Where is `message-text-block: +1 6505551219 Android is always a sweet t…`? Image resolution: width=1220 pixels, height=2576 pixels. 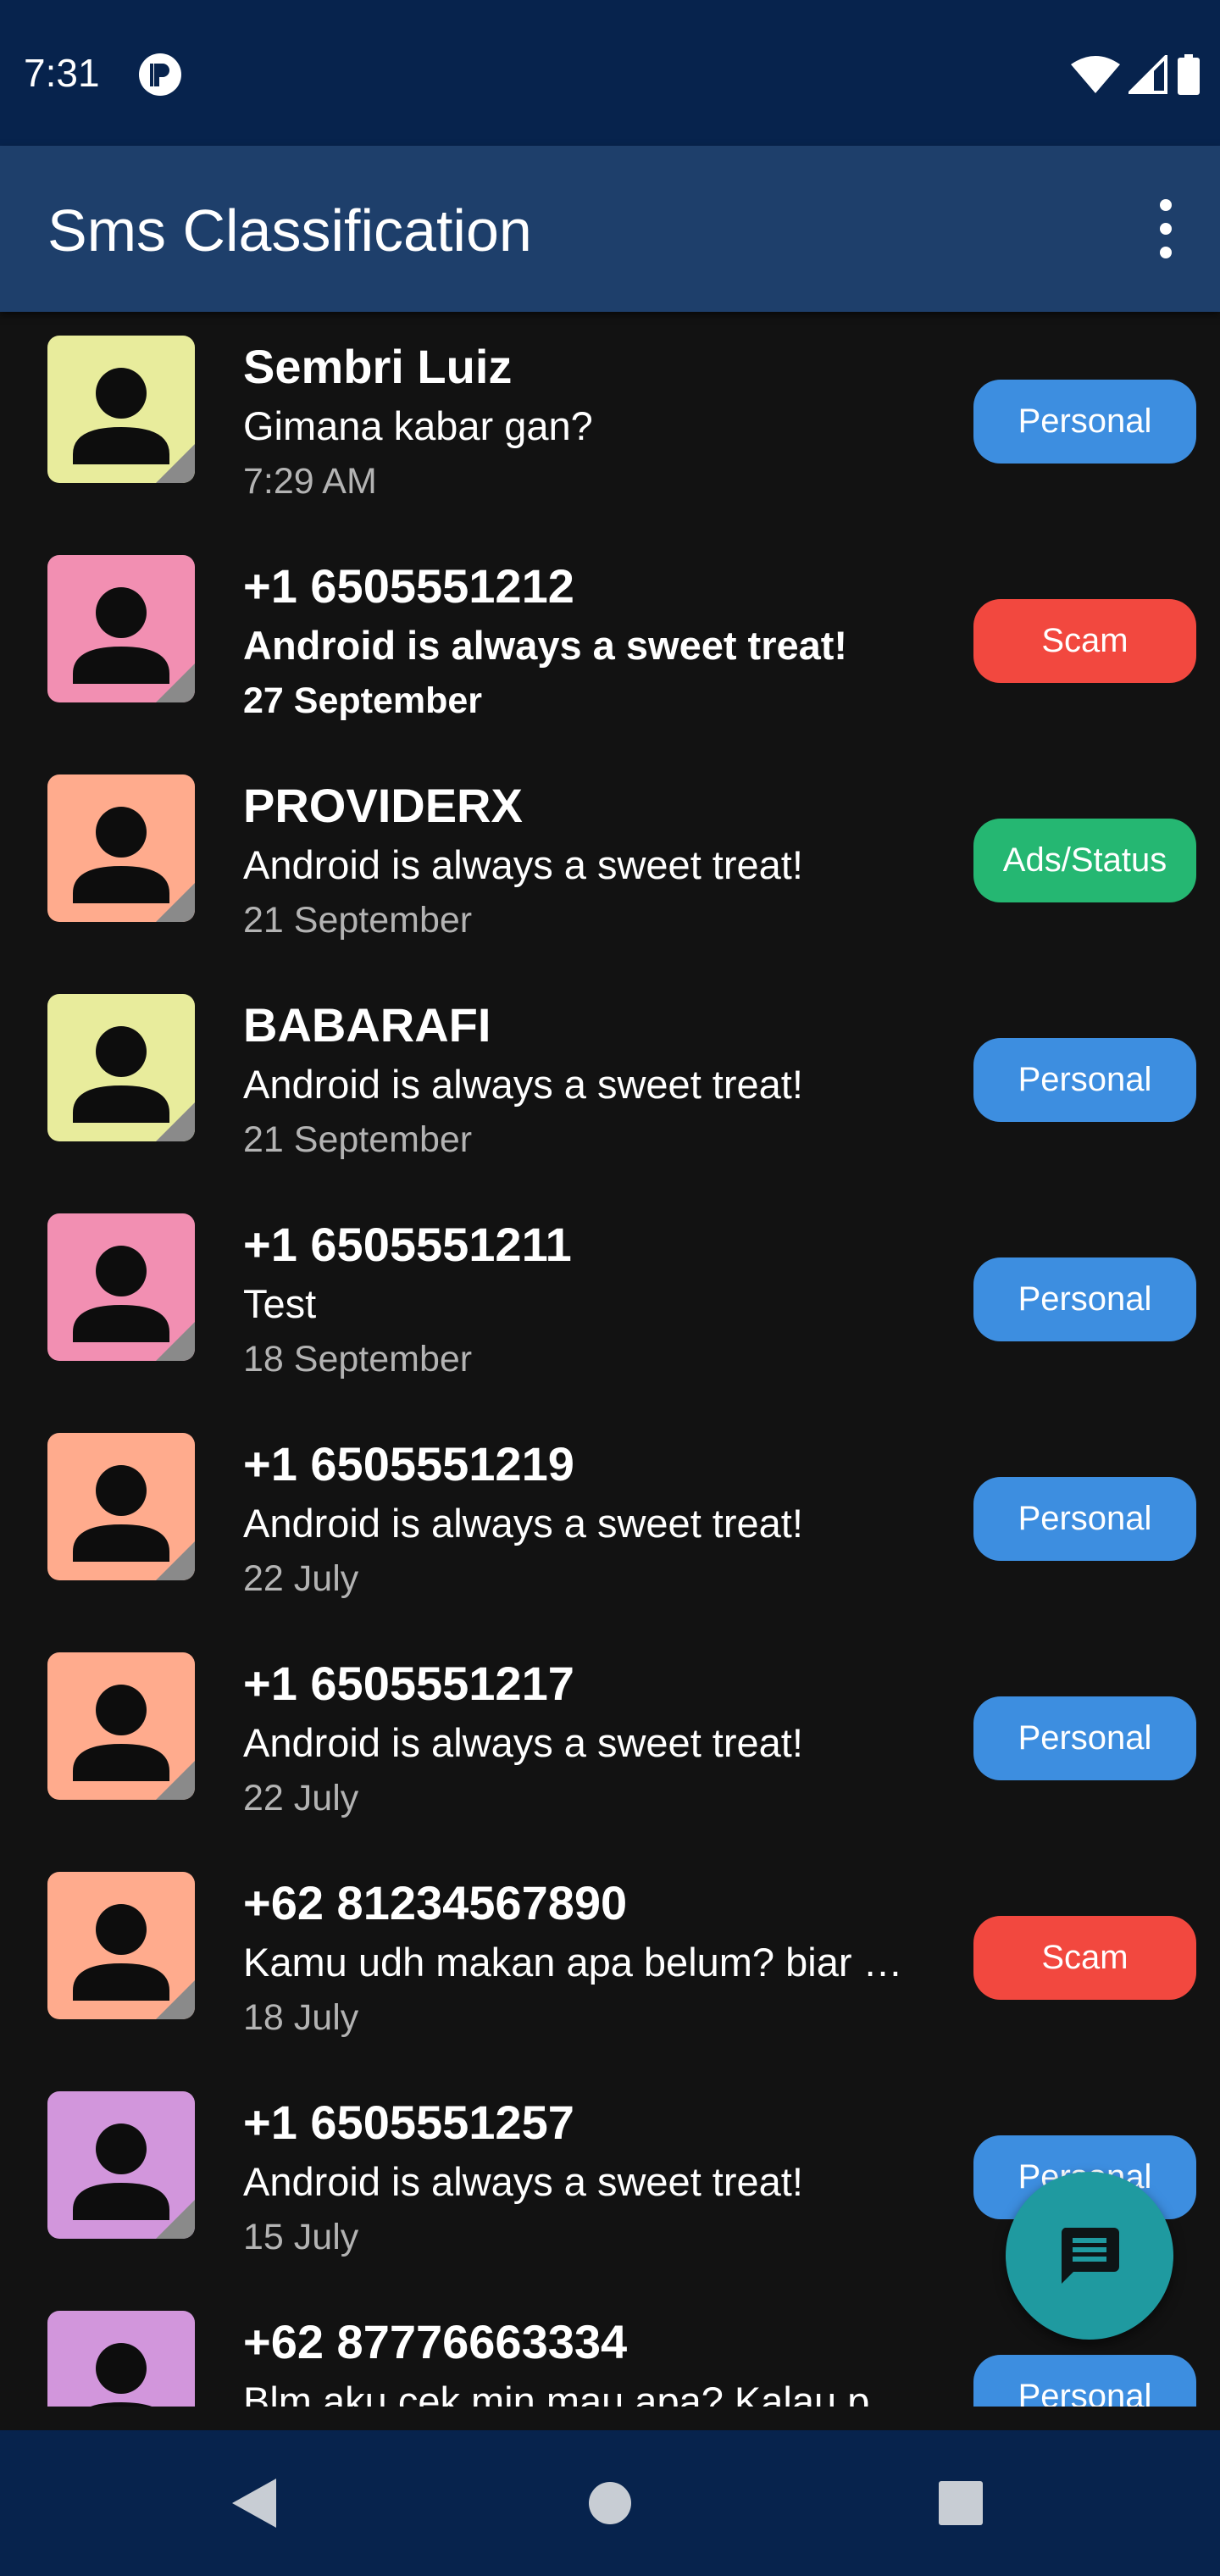
message-text-block: +1 6505551219 Android is always a sweet t… is located at coordinates (582, 1519).